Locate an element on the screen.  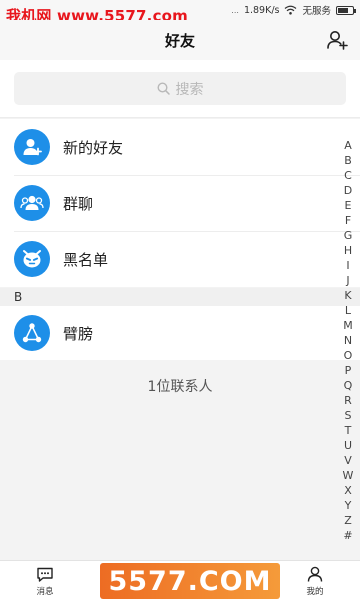
tab-messages: 消息 is located at coordinates (45, 580).